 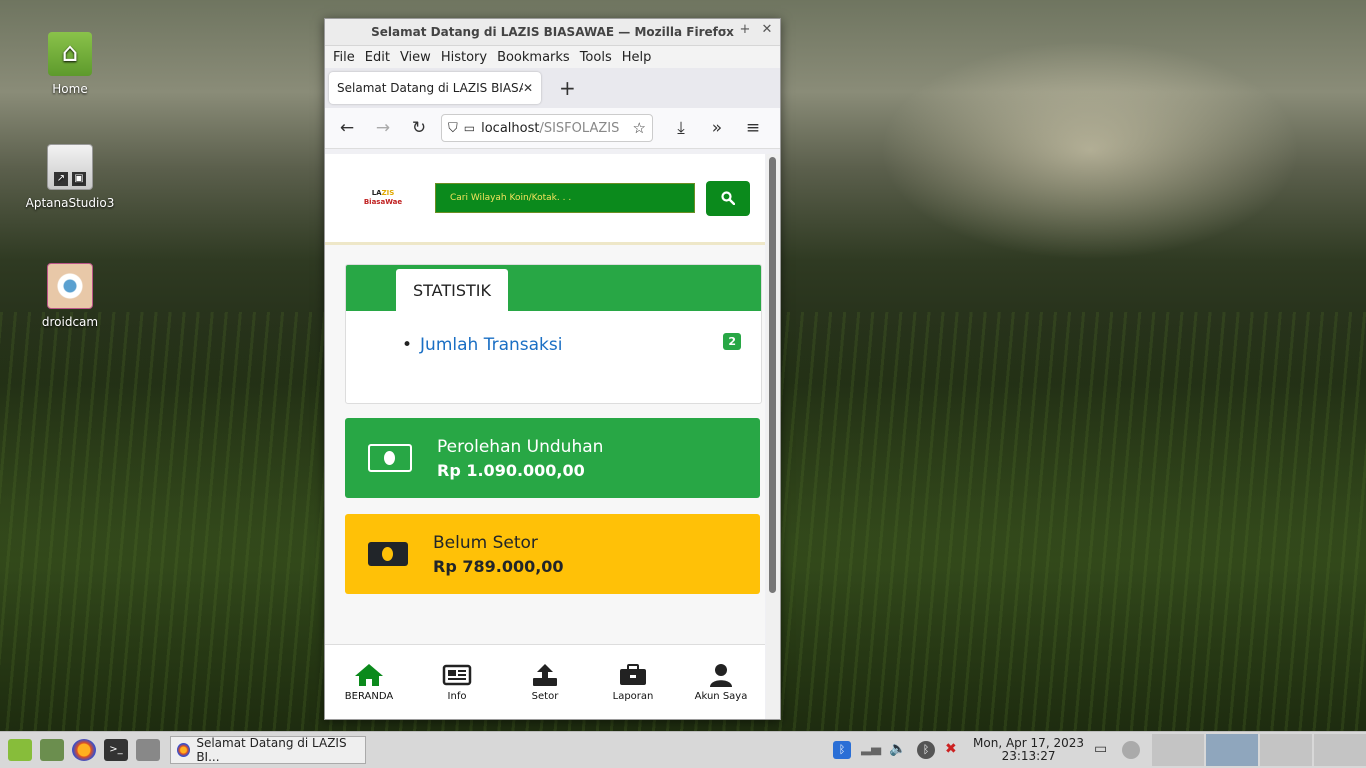 I want to click on site-logo: LAZIS BiasaWae, so click(x=383, y=198).